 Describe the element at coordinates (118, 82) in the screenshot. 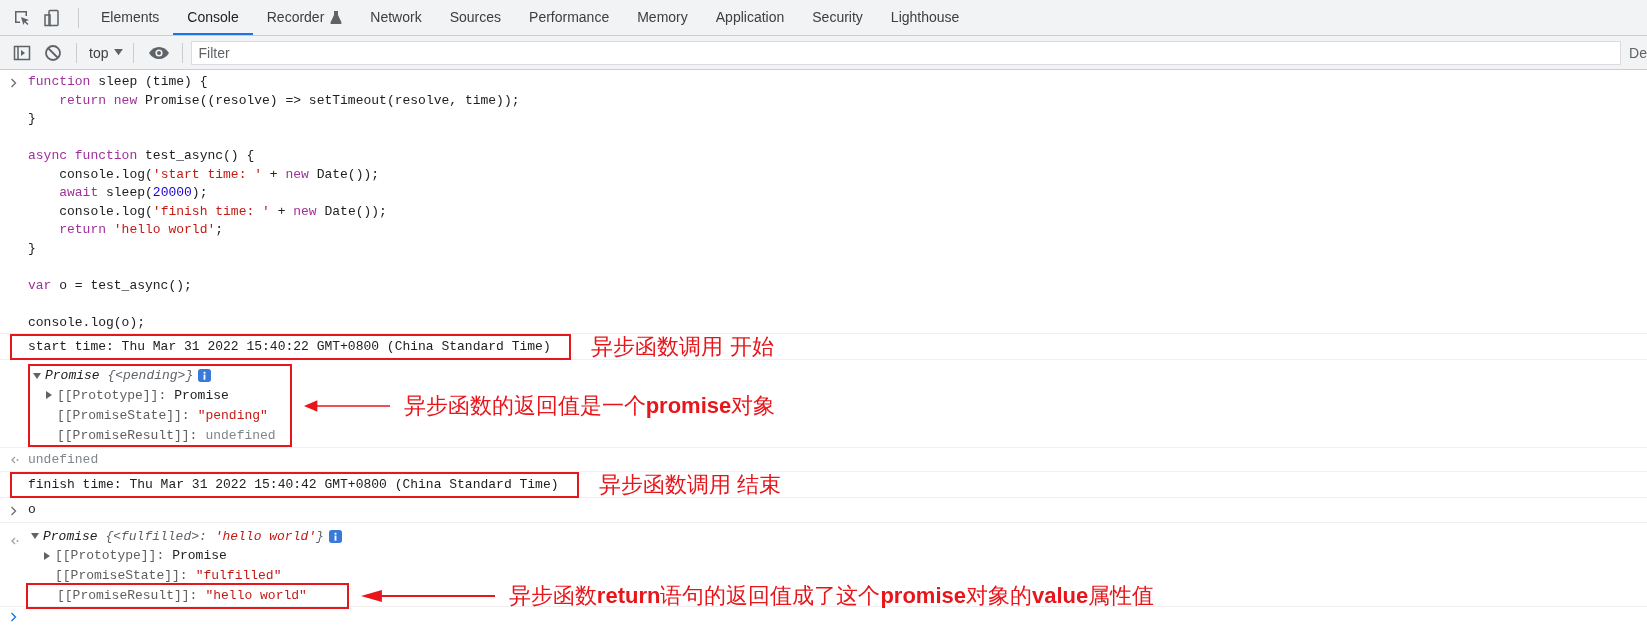

I see `code-line: function sleep (time) {` at that location.